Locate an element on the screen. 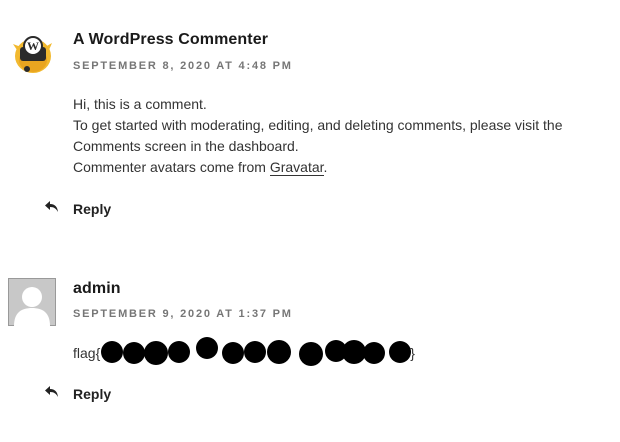 The width and height of the screenshot is (620, 442). comment-line: Comments screen in the dashboard. is located at coordinates (186, 146).